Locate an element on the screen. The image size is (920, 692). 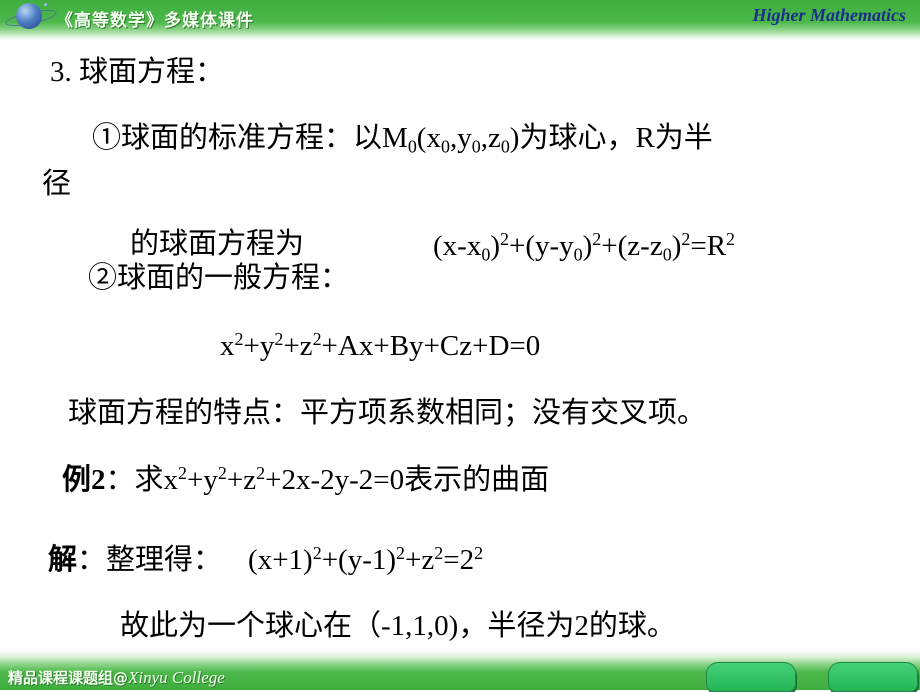
example-question: 例2：求x2+y2+z2+2x-2y-2=0表示的曲面 is located at coordinates (306, 479).